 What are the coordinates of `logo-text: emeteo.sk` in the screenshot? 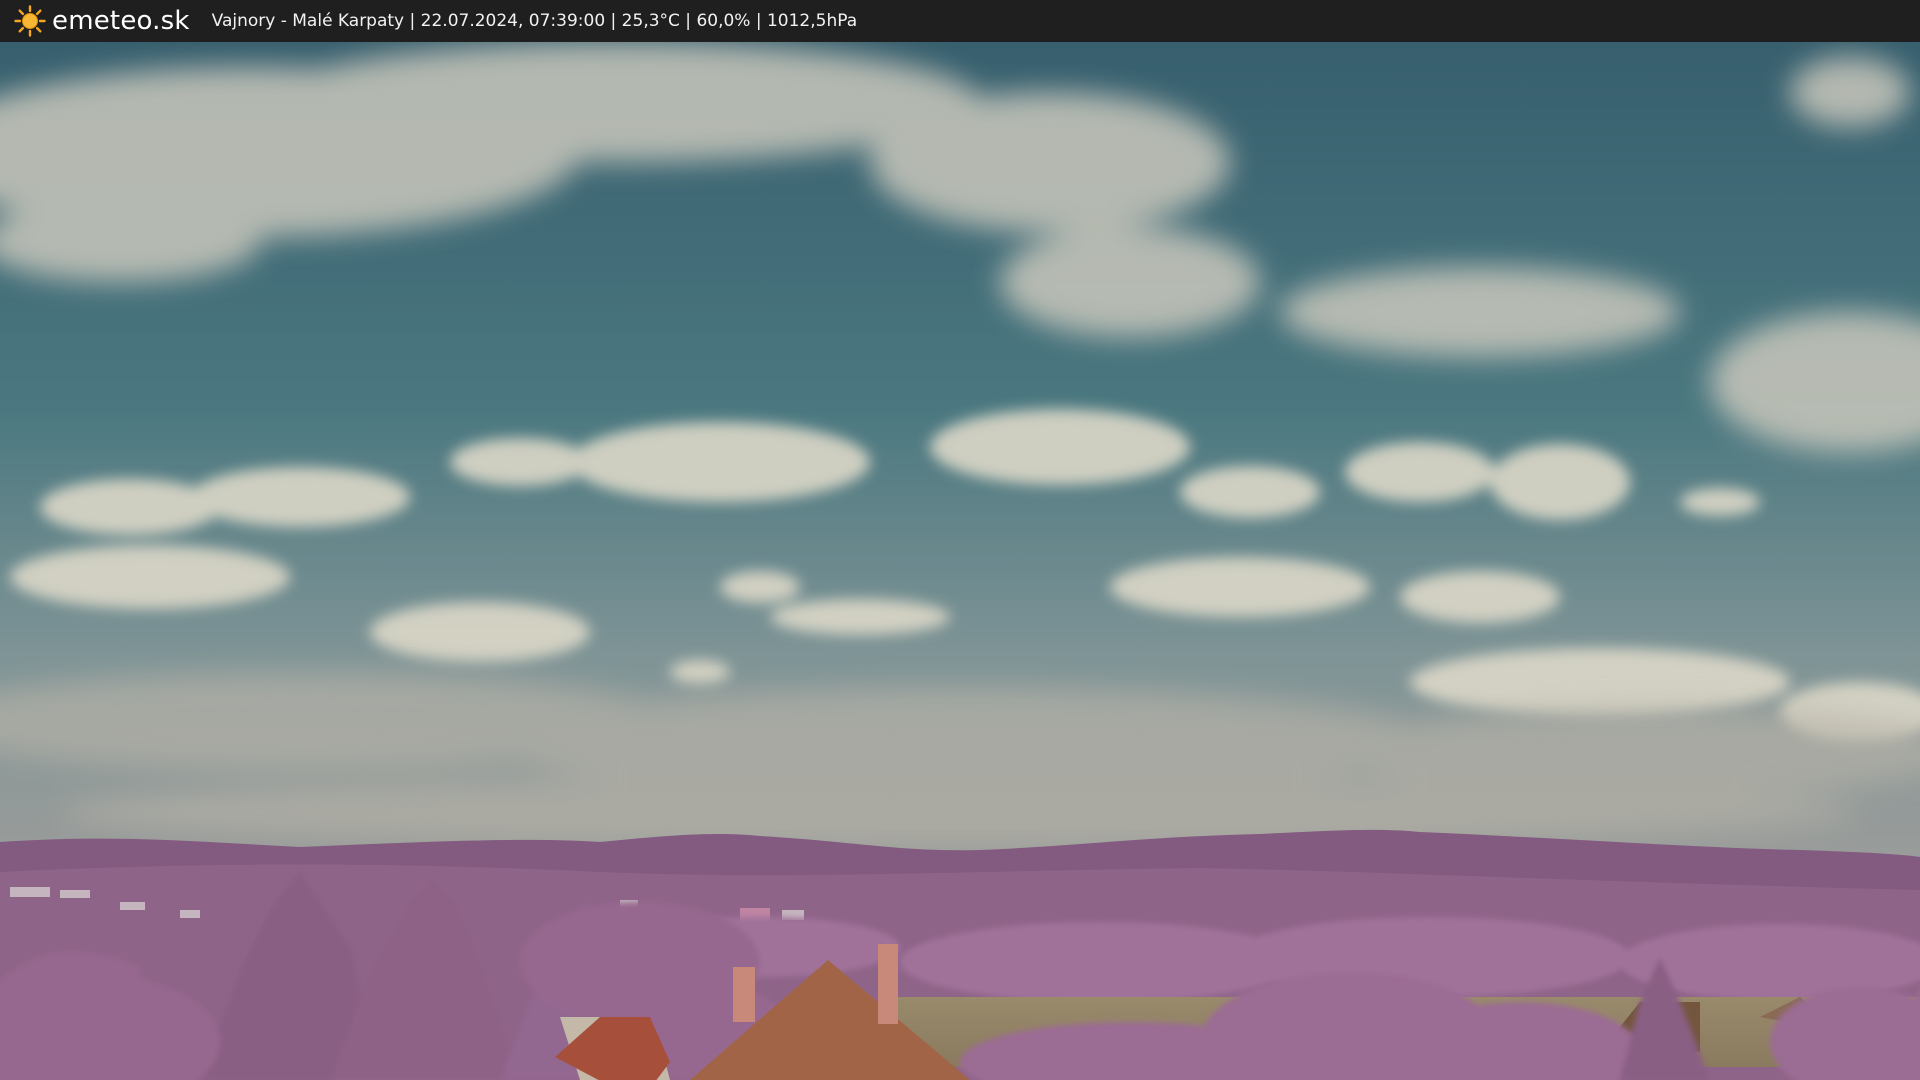 It's located at (121, 21).